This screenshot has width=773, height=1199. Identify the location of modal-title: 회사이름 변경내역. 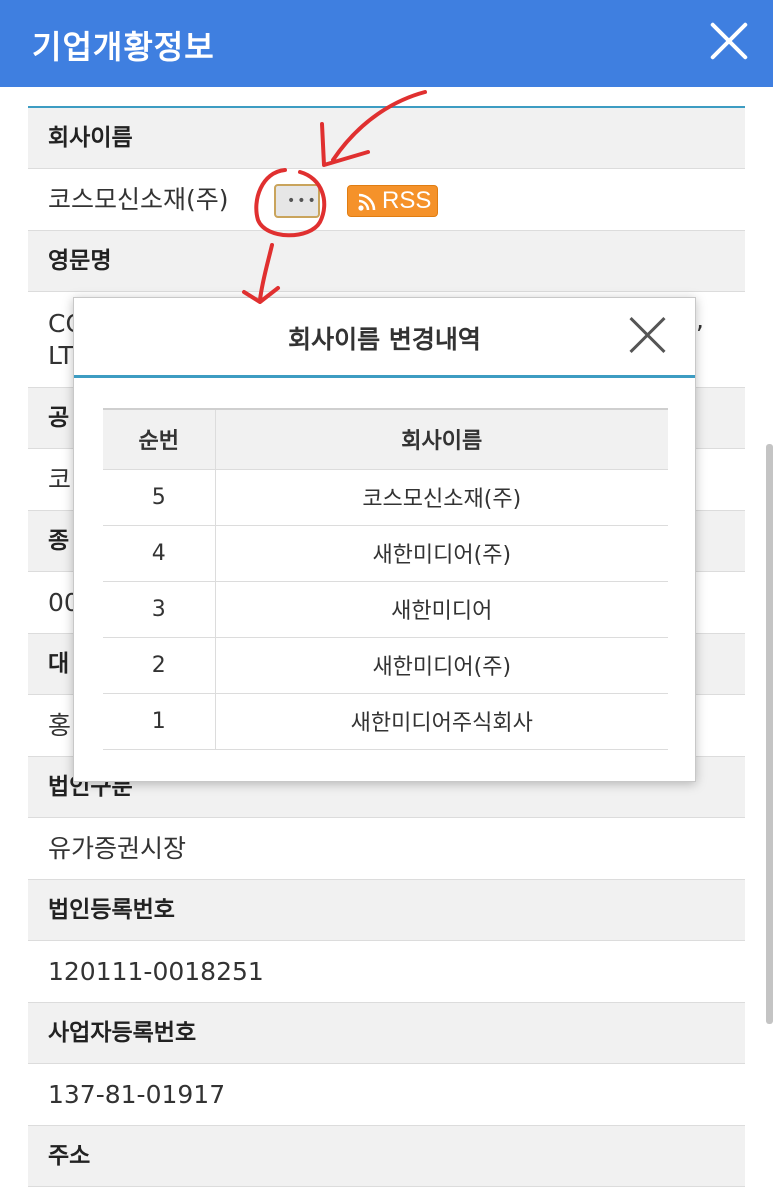
(384, 339).